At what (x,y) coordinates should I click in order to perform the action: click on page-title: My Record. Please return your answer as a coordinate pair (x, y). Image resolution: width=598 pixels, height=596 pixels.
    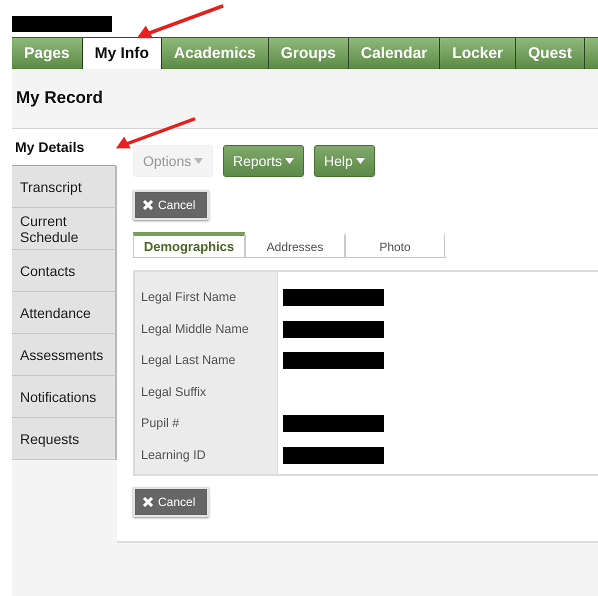
    Looking at the image, I should click on (59, 98).